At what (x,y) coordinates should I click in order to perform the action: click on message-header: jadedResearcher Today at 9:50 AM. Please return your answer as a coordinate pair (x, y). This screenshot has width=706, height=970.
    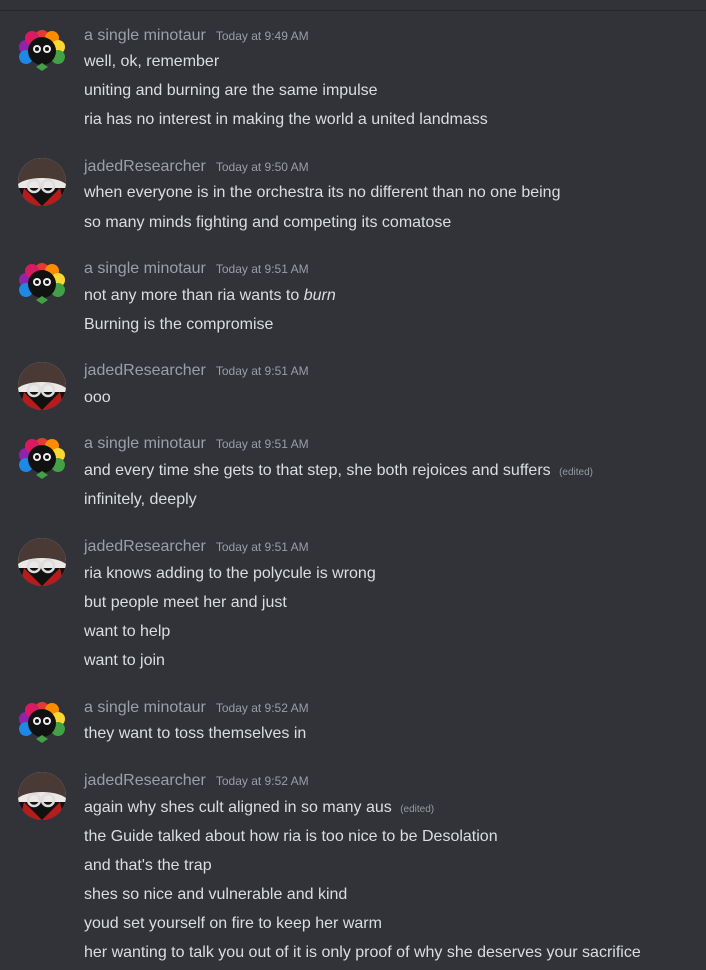
    Looking at the image, I should click on (196, 169).